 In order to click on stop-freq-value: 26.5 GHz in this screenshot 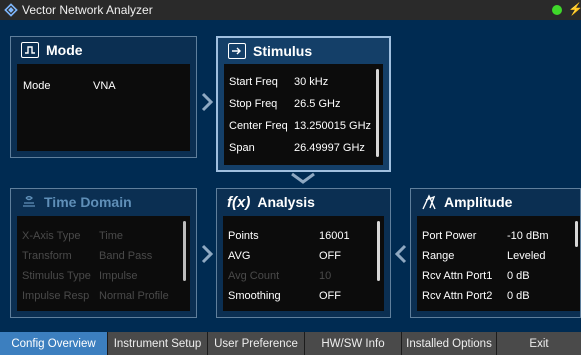, I will do `click(317, 104)`.